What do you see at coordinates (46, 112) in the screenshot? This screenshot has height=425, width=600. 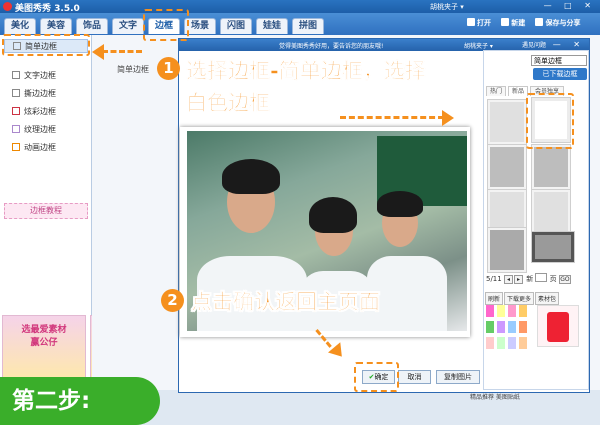 I see `sidebar-item-colorful-border: 炫彩边框` at bounding box center [46, 112].